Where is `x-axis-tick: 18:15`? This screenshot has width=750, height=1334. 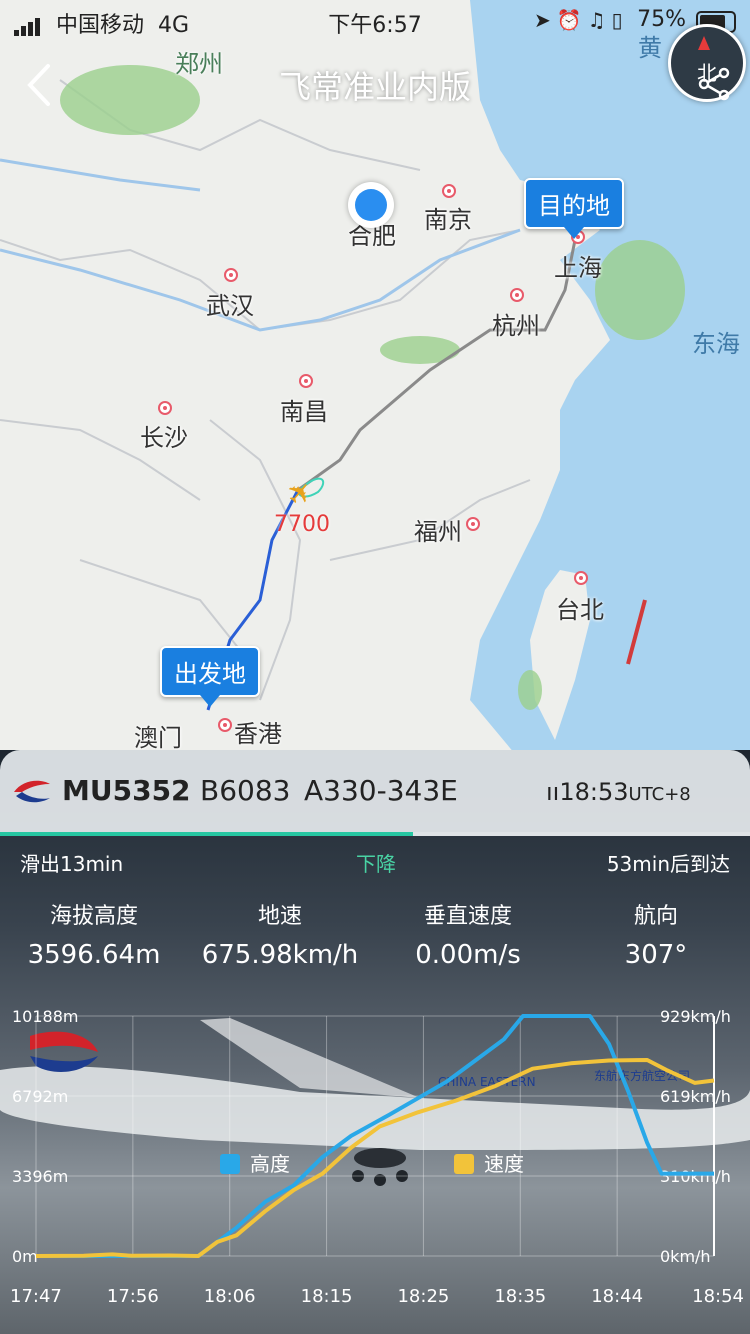 x-axis-tick: 18:15 is located at coordinates (327, 1296).